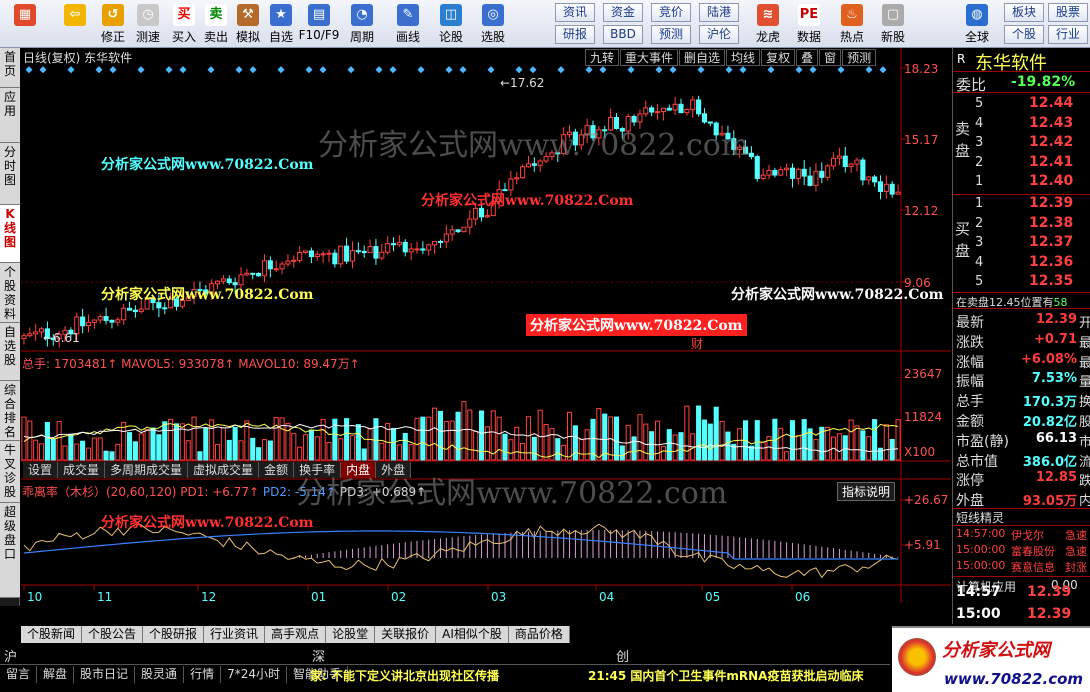  What do you see at coordinates (408, 24) in the screenshot?
I see `toolbar-pencil-button: ✎ 画线` at bounding box center [408, 24].